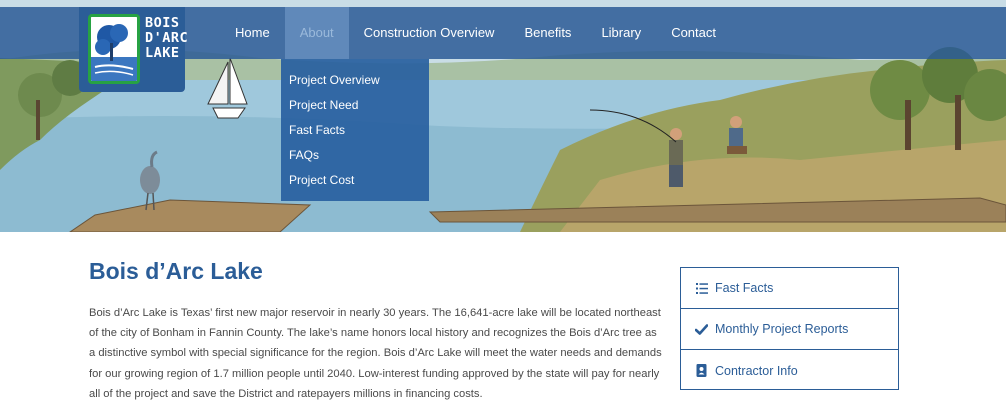 This screenshot has height=408, width=1006. Describe the element at coordinates (547, 33) in the screenshot. I see `nav-item-benefits: Benefits` at that location.